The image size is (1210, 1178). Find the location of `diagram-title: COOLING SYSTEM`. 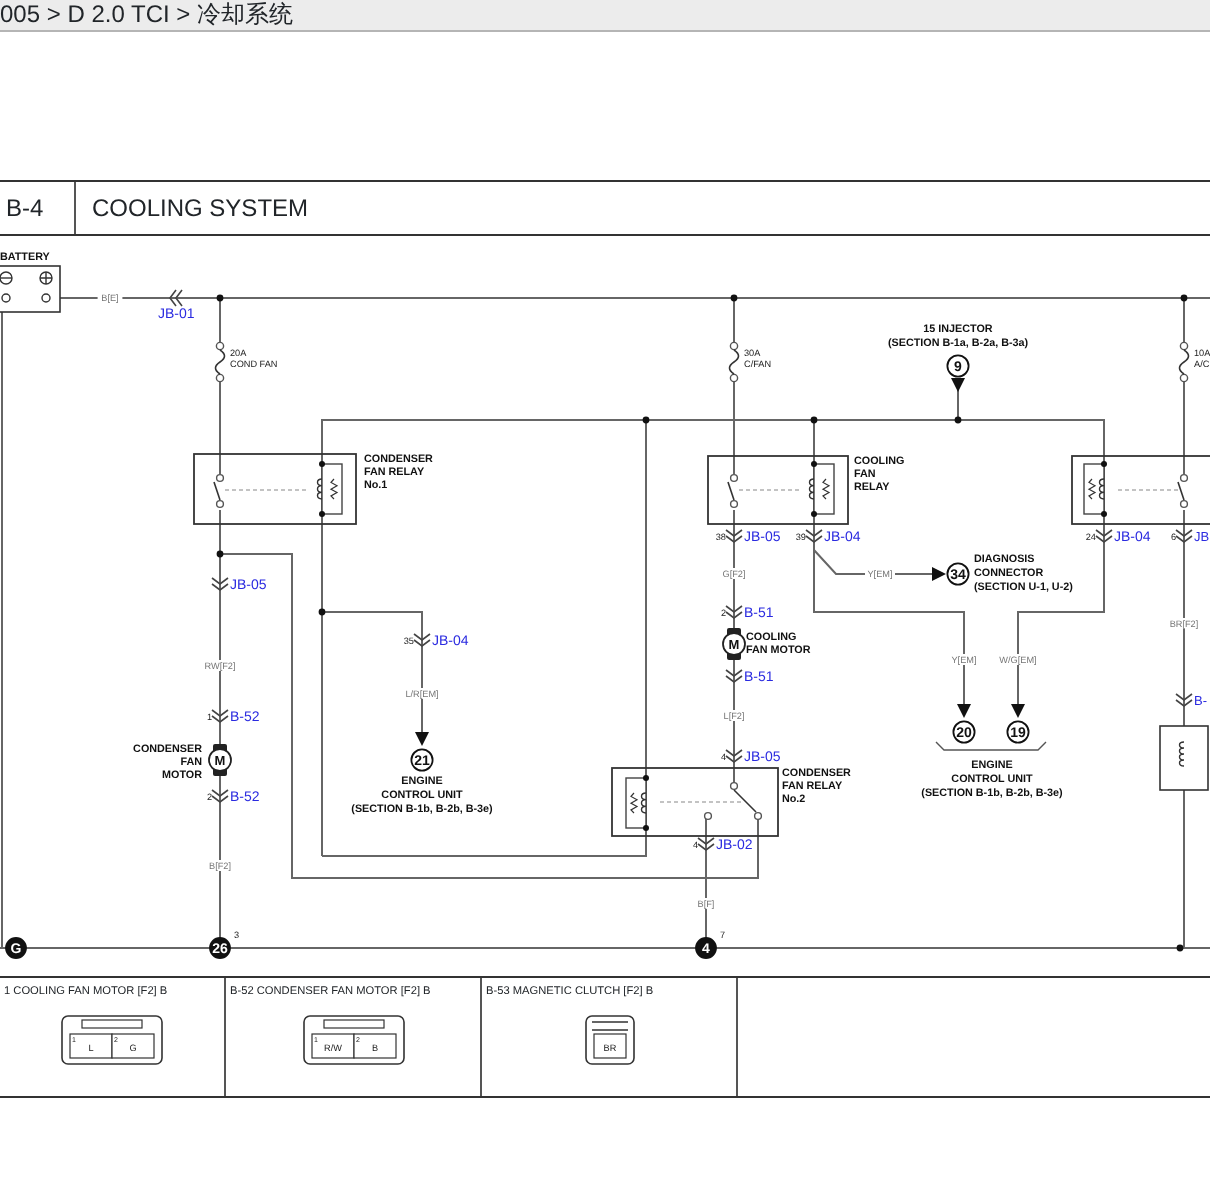

diagram-title: COOLING SYSTEM is located at coordinates (199, 209).